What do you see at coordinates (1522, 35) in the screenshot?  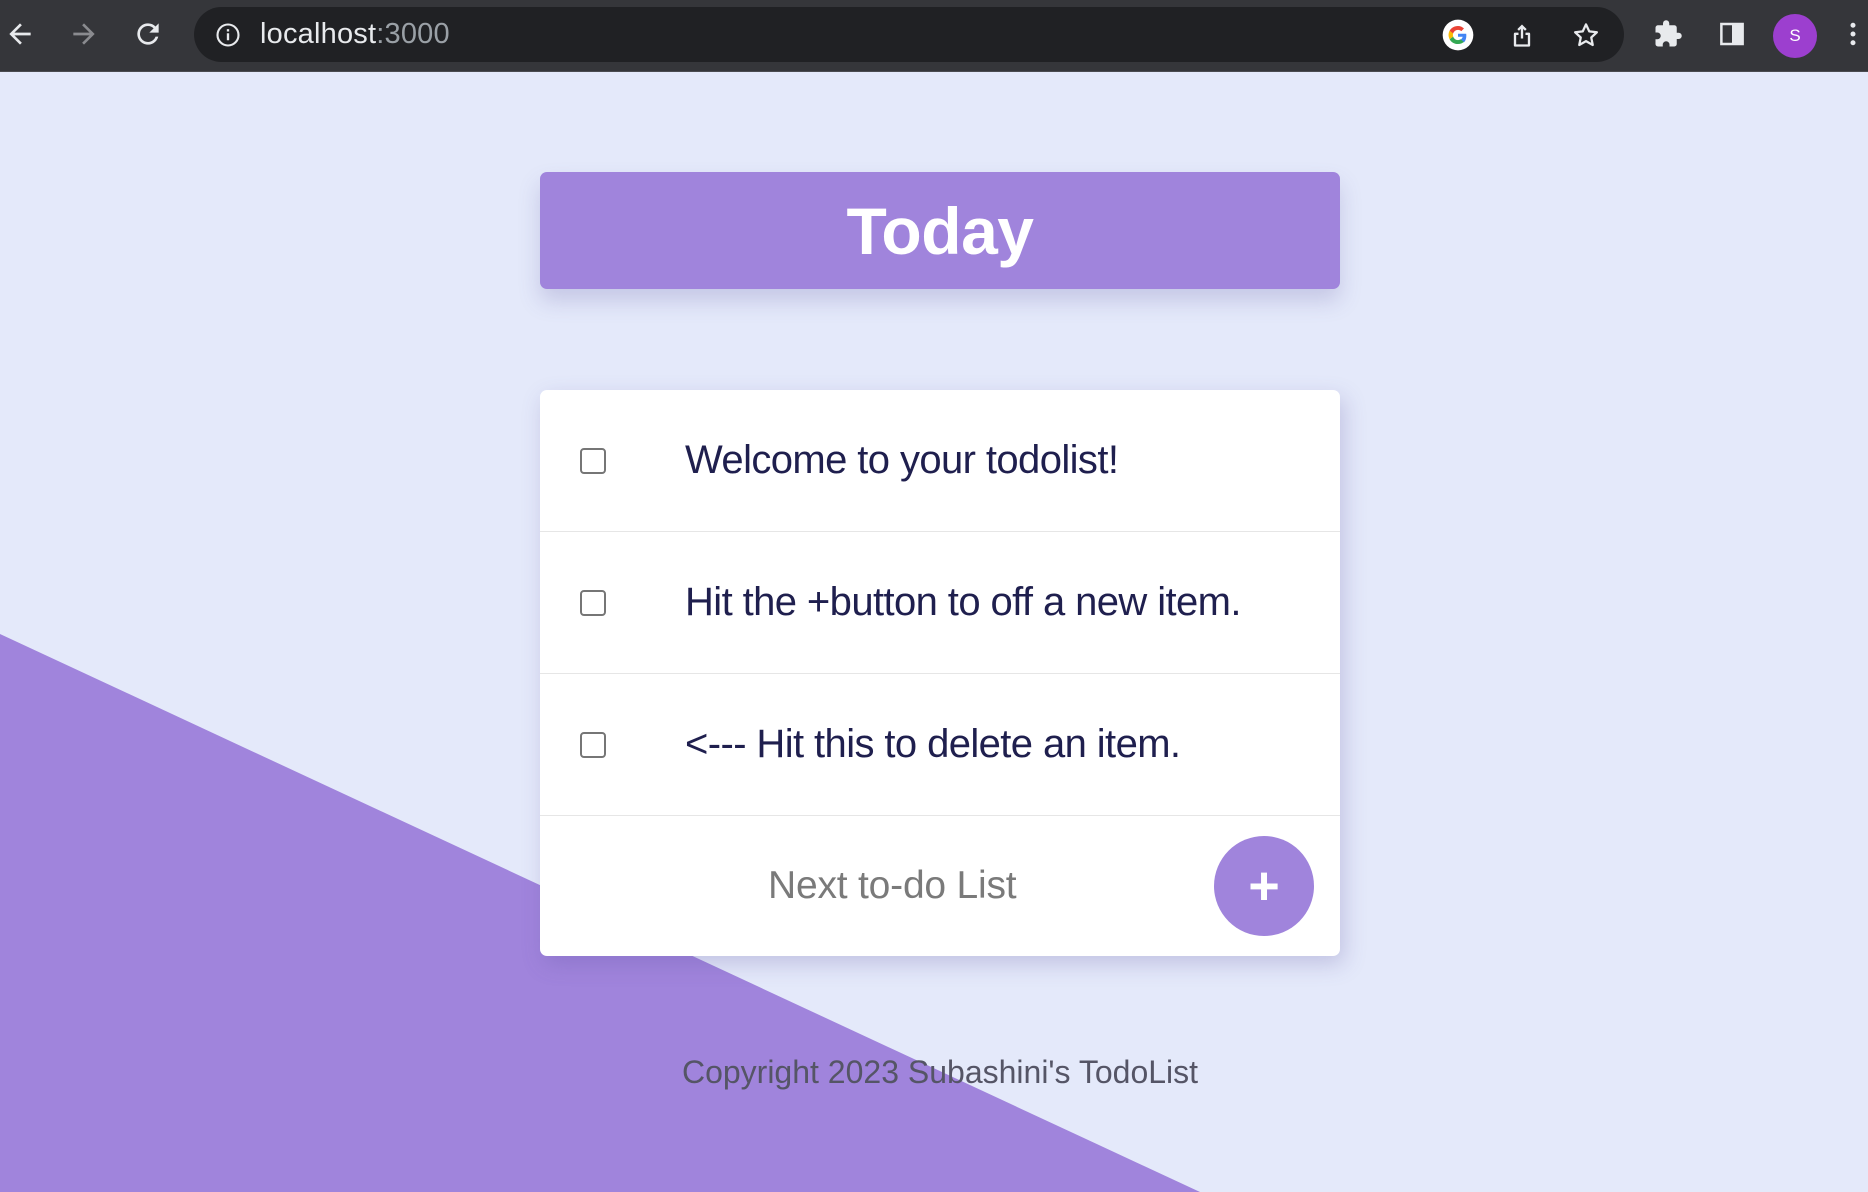 I see `share-icon` at bounding box center [1522, 35].